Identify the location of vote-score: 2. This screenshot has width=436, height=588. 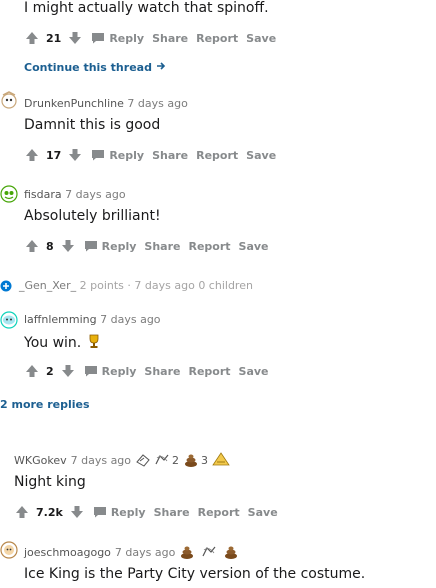
(50, 371).